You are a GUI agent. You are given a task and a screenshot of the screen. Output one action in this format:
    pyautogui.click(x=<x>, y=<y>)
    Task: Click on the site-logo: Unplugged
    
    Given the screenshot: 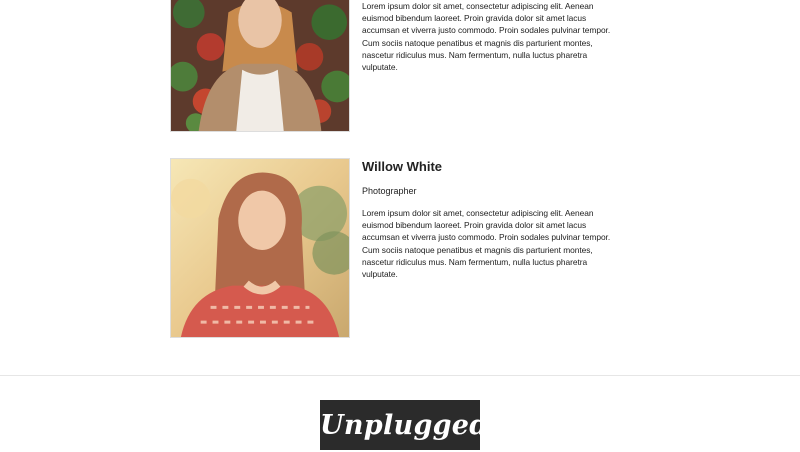 What is the action you would take?
    pyautogui.click(x=404, y=425)
    